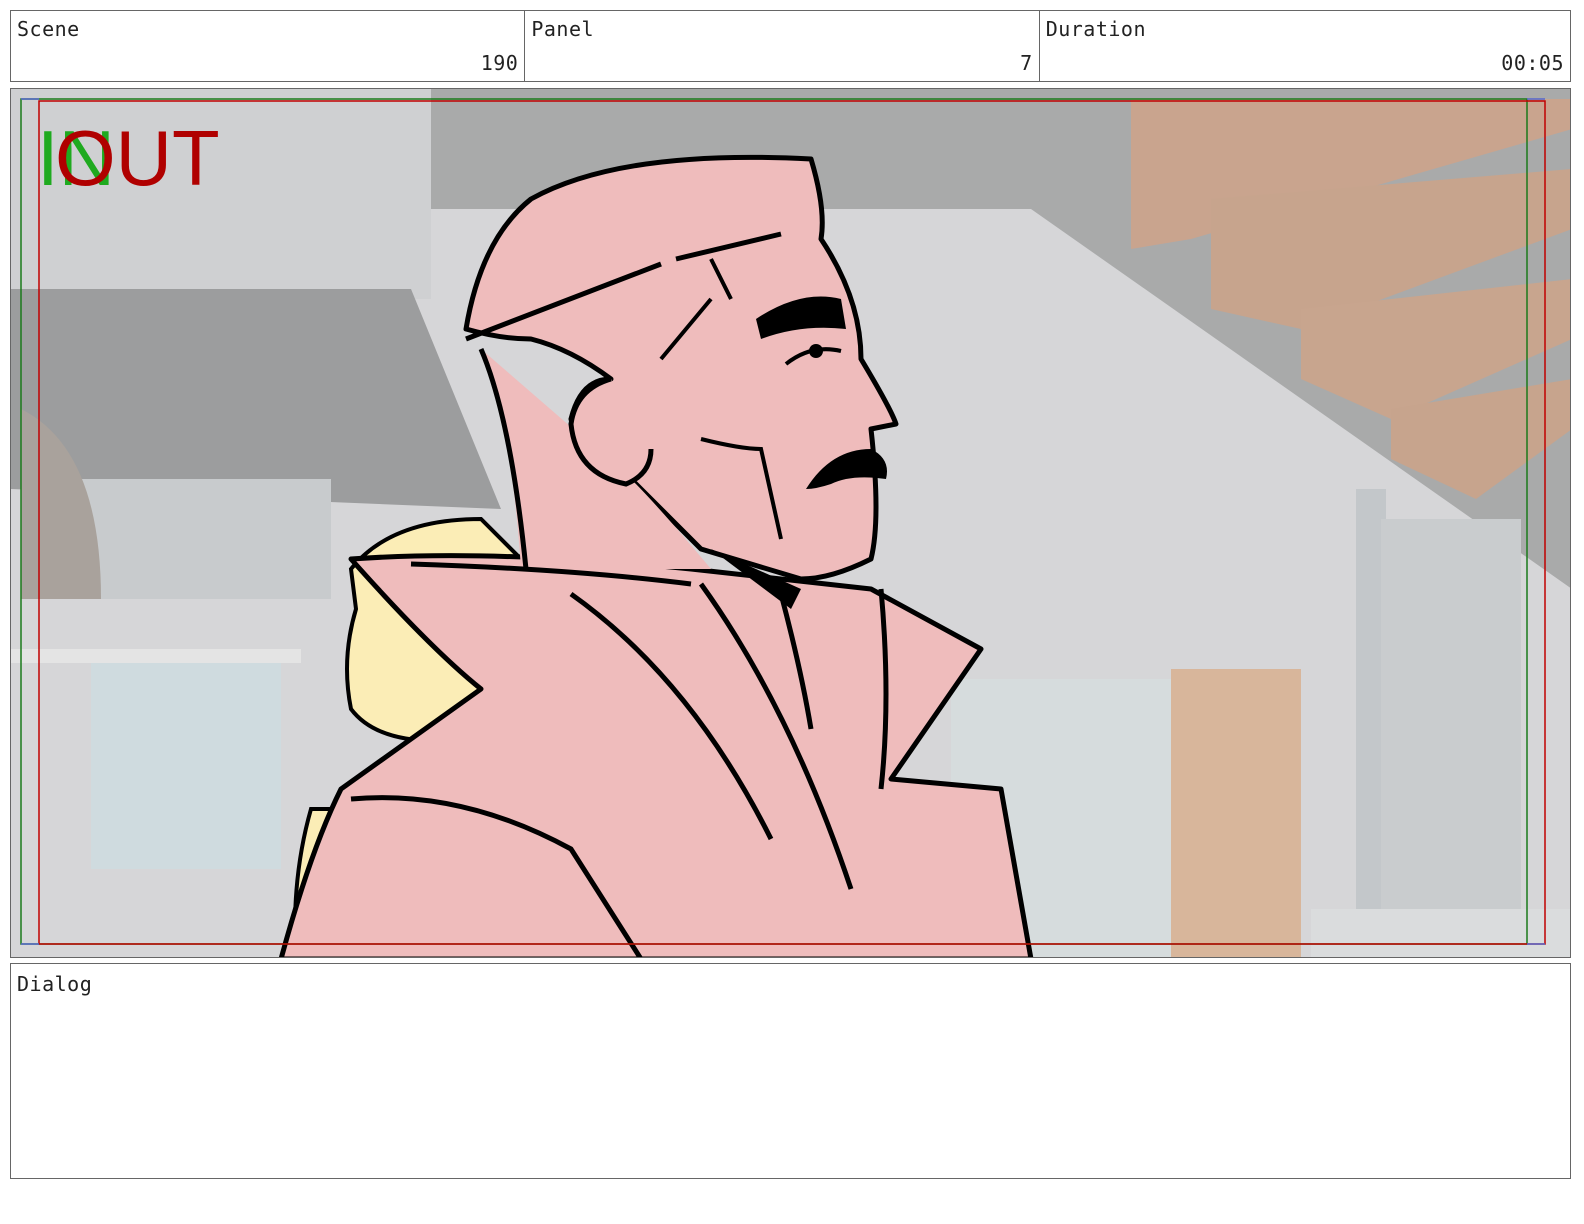  Describe the element at coordinates (563, 29) in the screenshot. I see `panel-label: Panel` at that location.